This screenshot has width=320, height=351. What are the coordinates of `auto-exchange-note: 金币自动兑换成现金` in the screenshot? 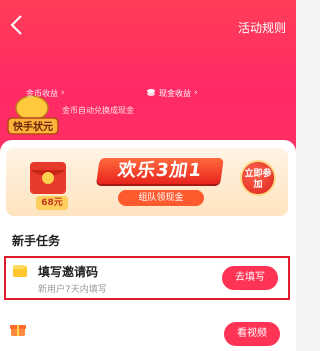 It's located at (98, 110).